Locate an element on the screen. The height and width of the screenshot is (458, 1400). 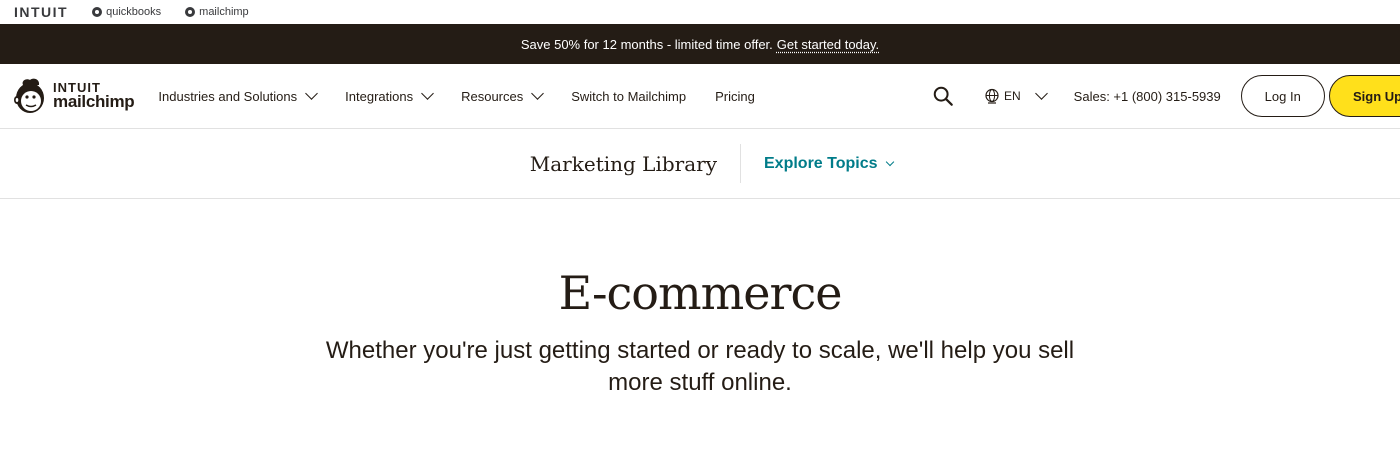
language-selector: EN is located at coordinates (1016, 95).